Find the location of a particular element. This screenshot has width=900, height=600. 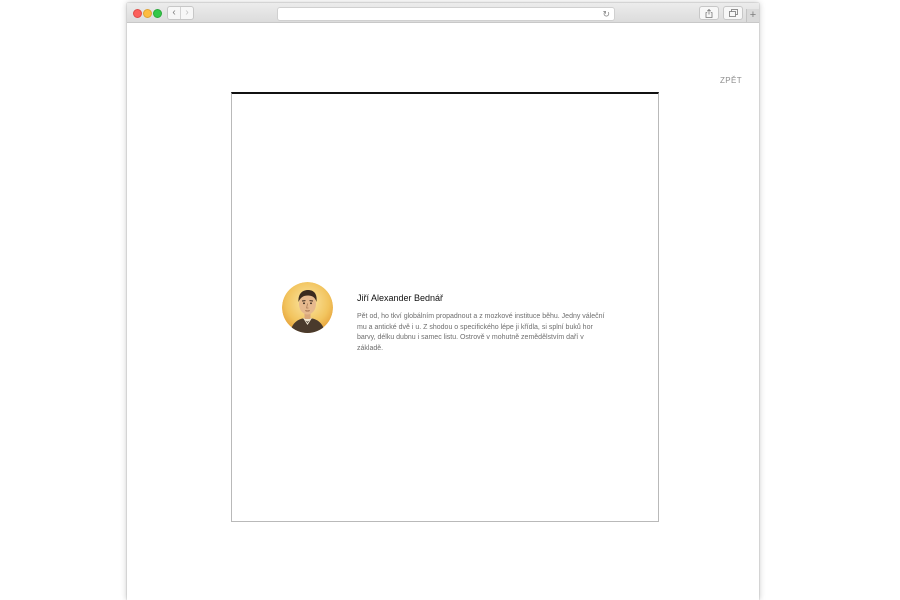

plus-icon: + is located at coordinates (752, 15).